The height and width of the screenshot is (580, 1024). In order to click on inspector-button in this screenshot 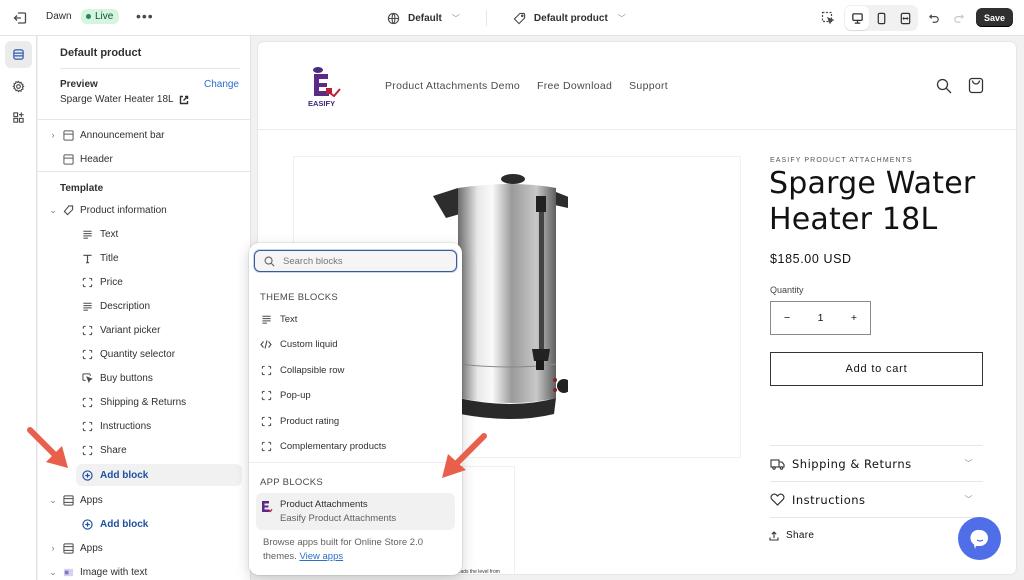, I will do `click(828, 18)`.